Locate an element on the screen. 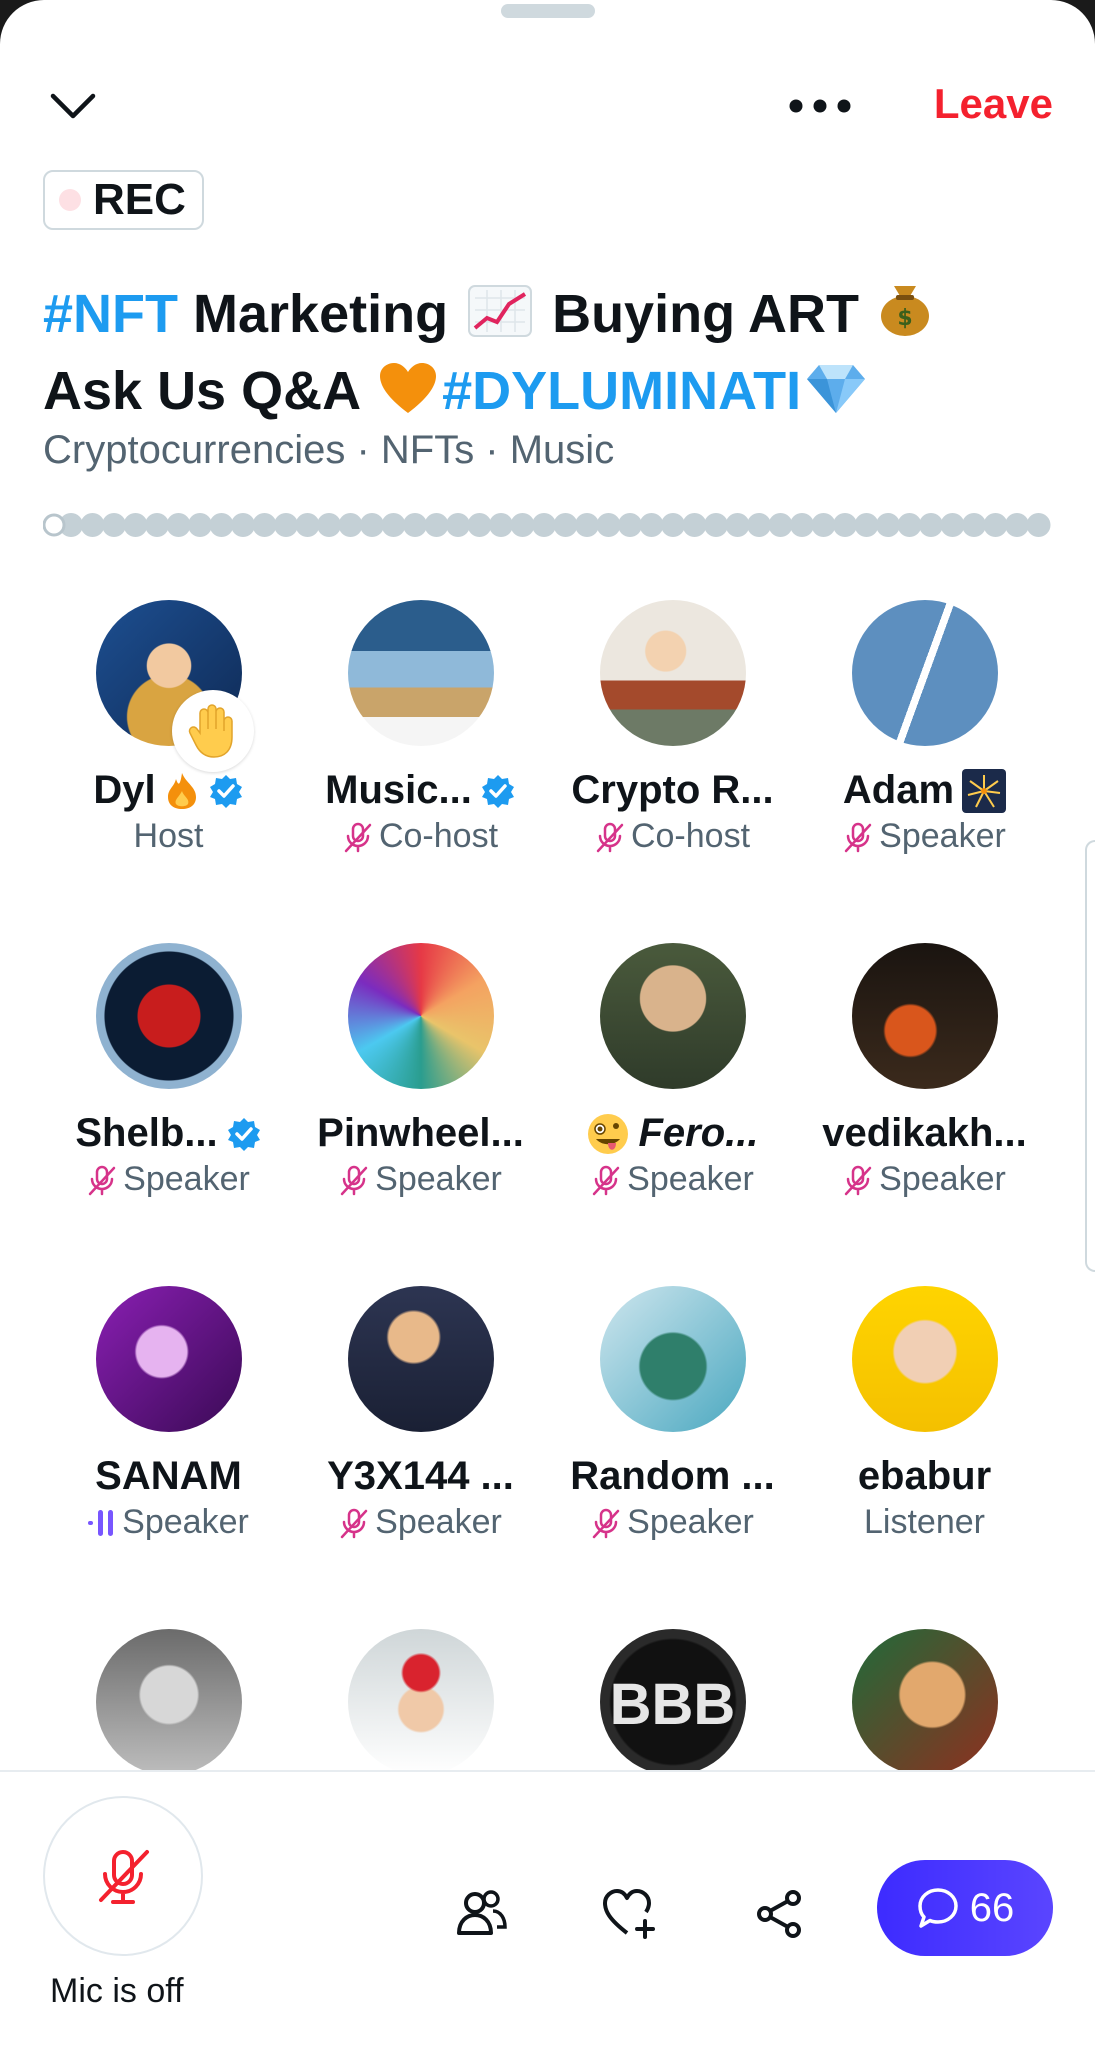 The width and height of the screenshot is (1095, 2048). hashtag-link: #NFT is located at coordinates (110, 314).